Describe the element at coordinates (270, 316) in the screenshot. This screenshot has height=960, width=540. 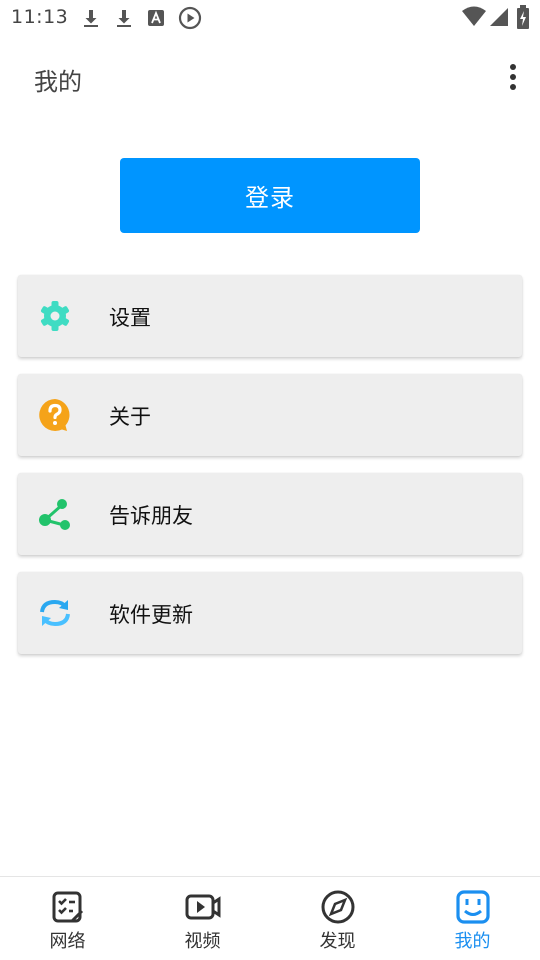
I see `menu-item-settings: 设置` at that location.